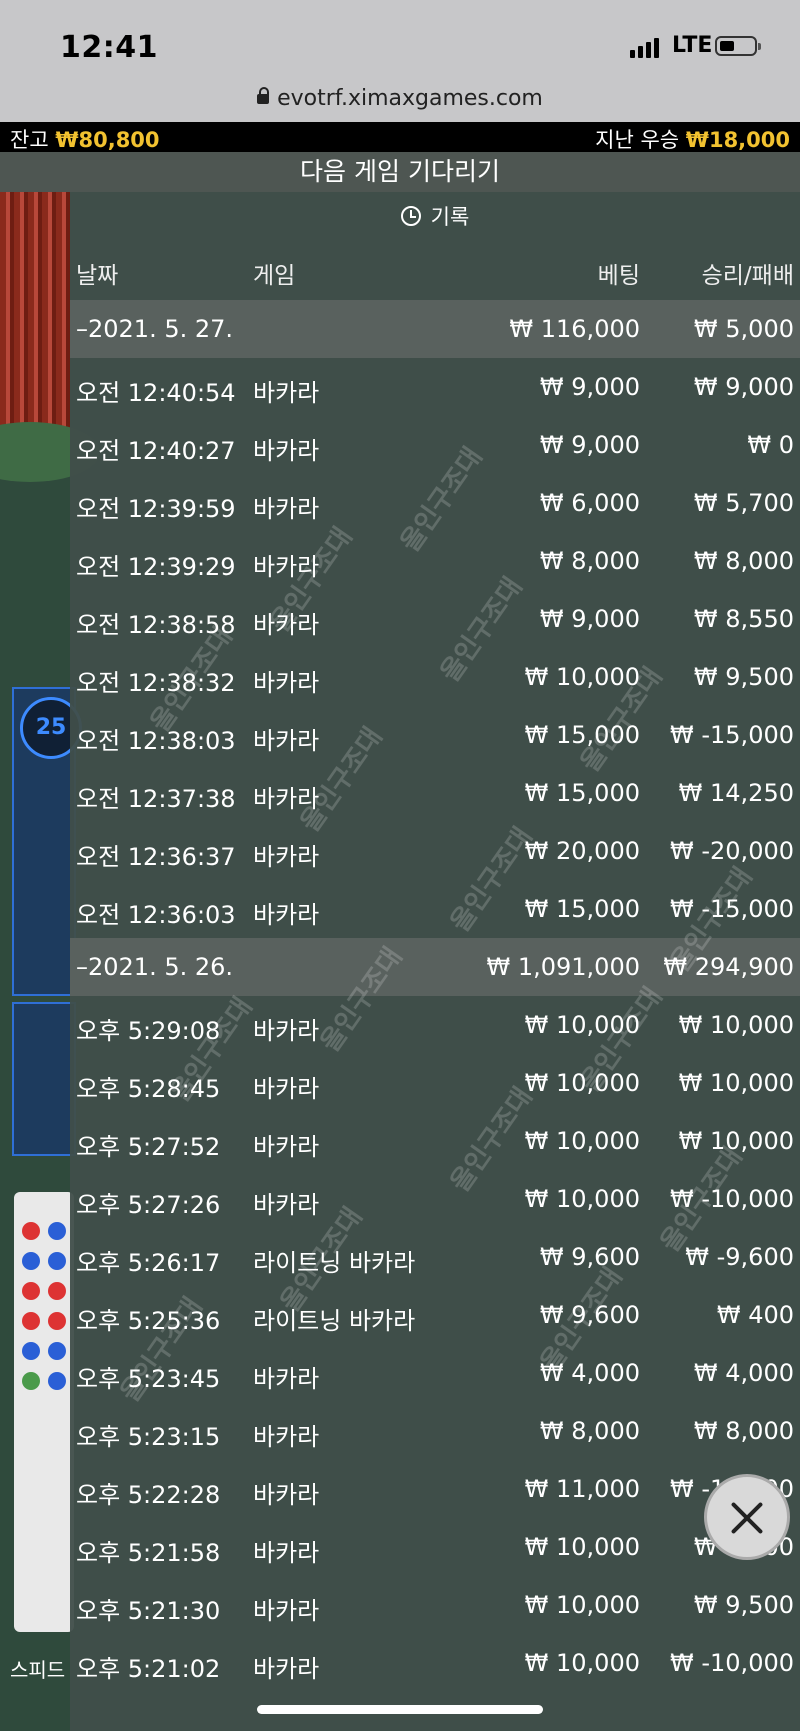 The height and width of the screenshot is (1731, 800). What do you see at coordinates (738, 46) in the screenshot?
I see `battery-icon` at bounding box center [738, 46].